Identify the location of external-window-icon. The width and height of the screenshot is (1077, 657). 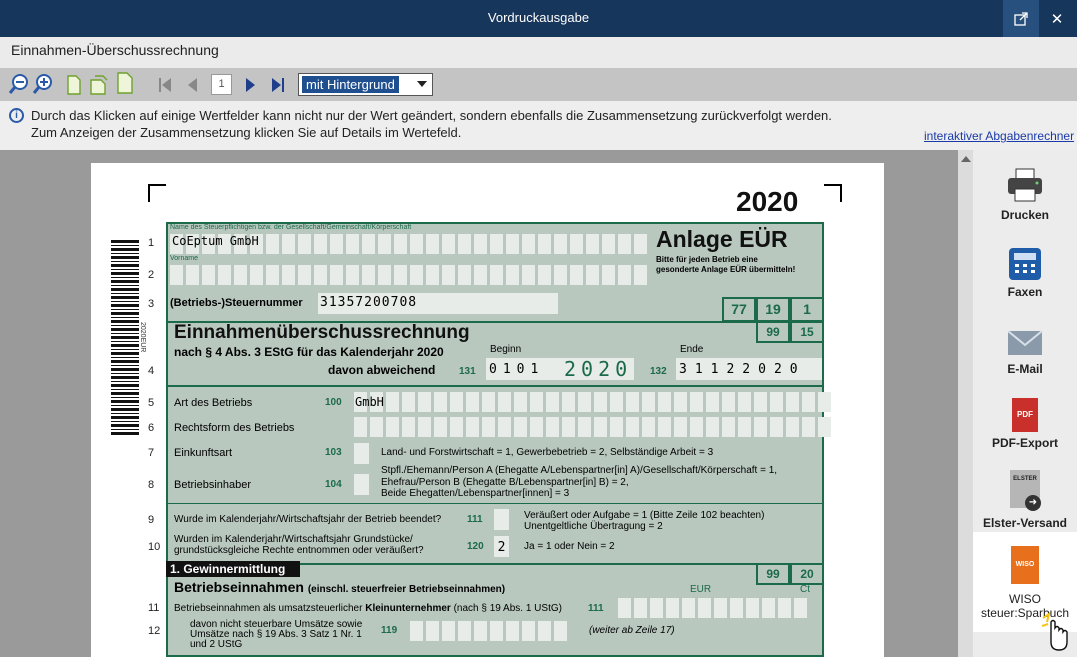
(1021, 18).